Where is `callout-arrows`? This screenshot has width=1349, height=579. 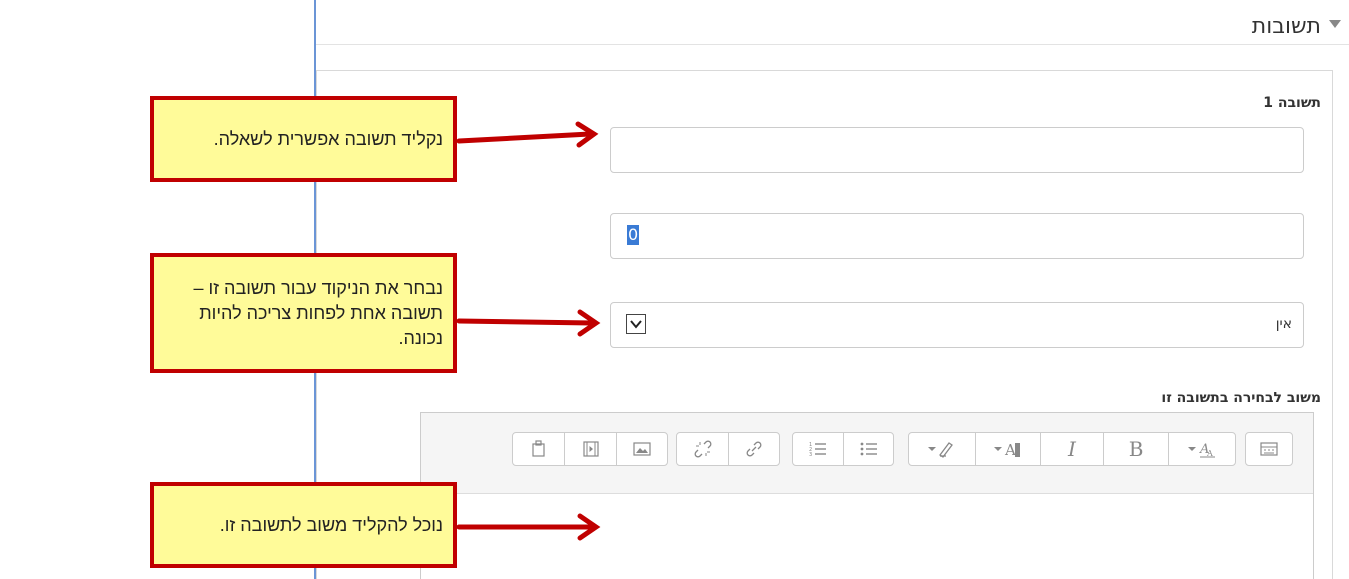
callout-arrows is located at coordinates (528, 331).